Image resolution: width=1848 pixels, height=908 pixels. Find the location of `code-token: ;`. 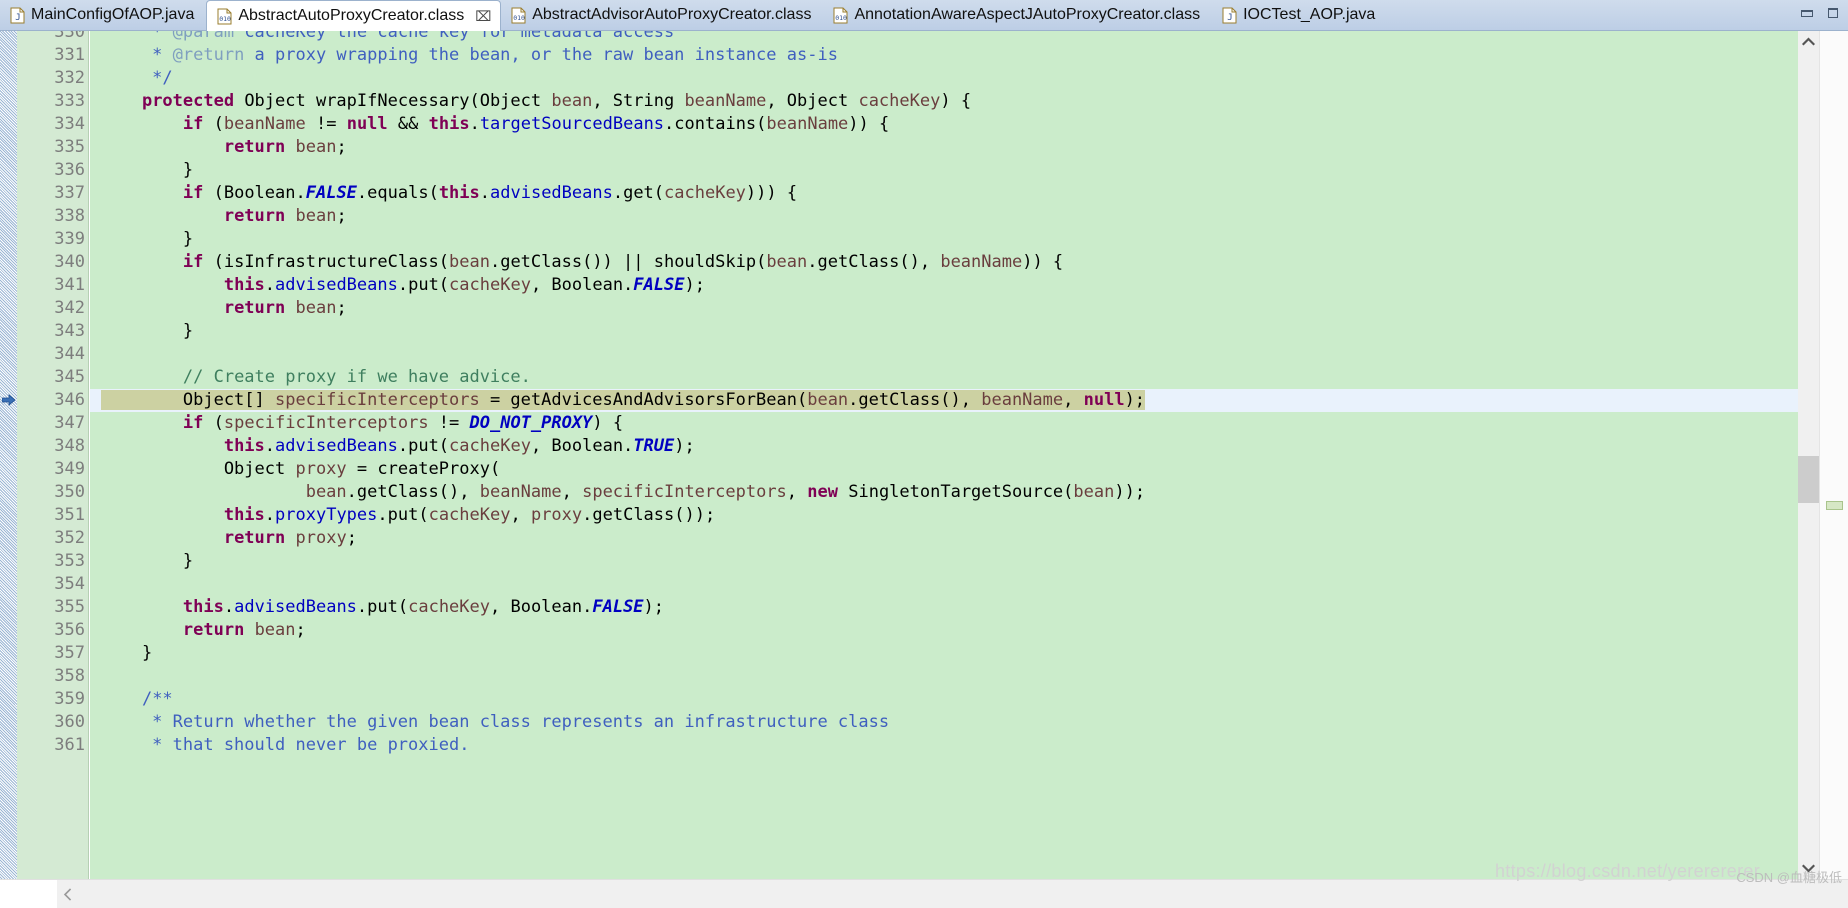

code-token: ; is located at coordinates (341, 147).